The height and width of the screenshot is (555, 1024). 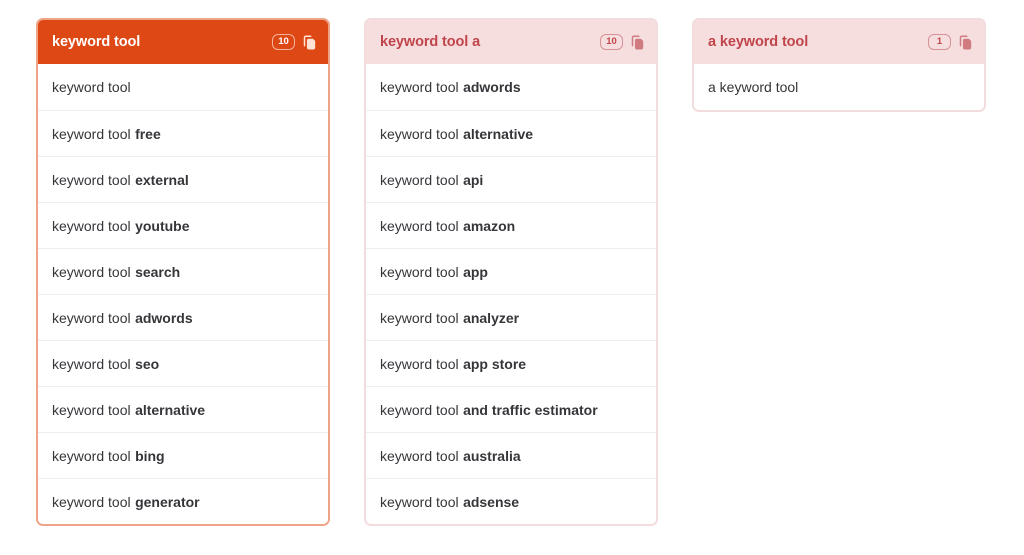 I want to click on keyword-count-badge: 1, so click(x=939, y=42).